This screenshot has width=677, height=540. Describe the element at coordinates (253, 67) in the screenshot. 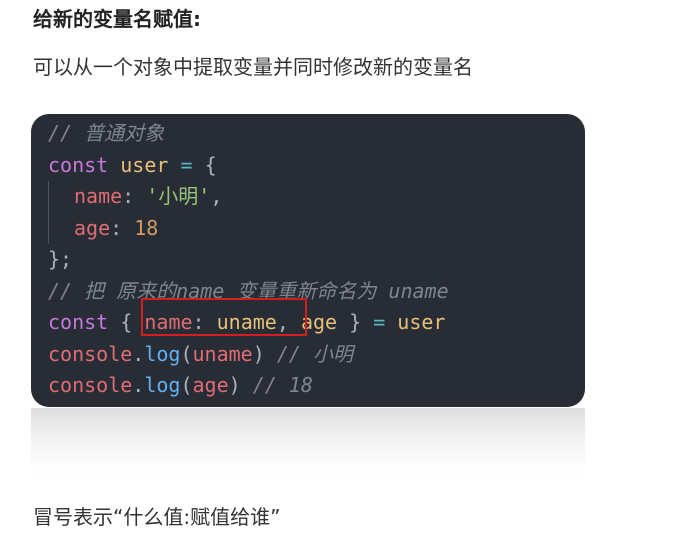

I see `intro-paragraph: 可以从一个对象中提取变量并同时修改新的变量名` at that location.